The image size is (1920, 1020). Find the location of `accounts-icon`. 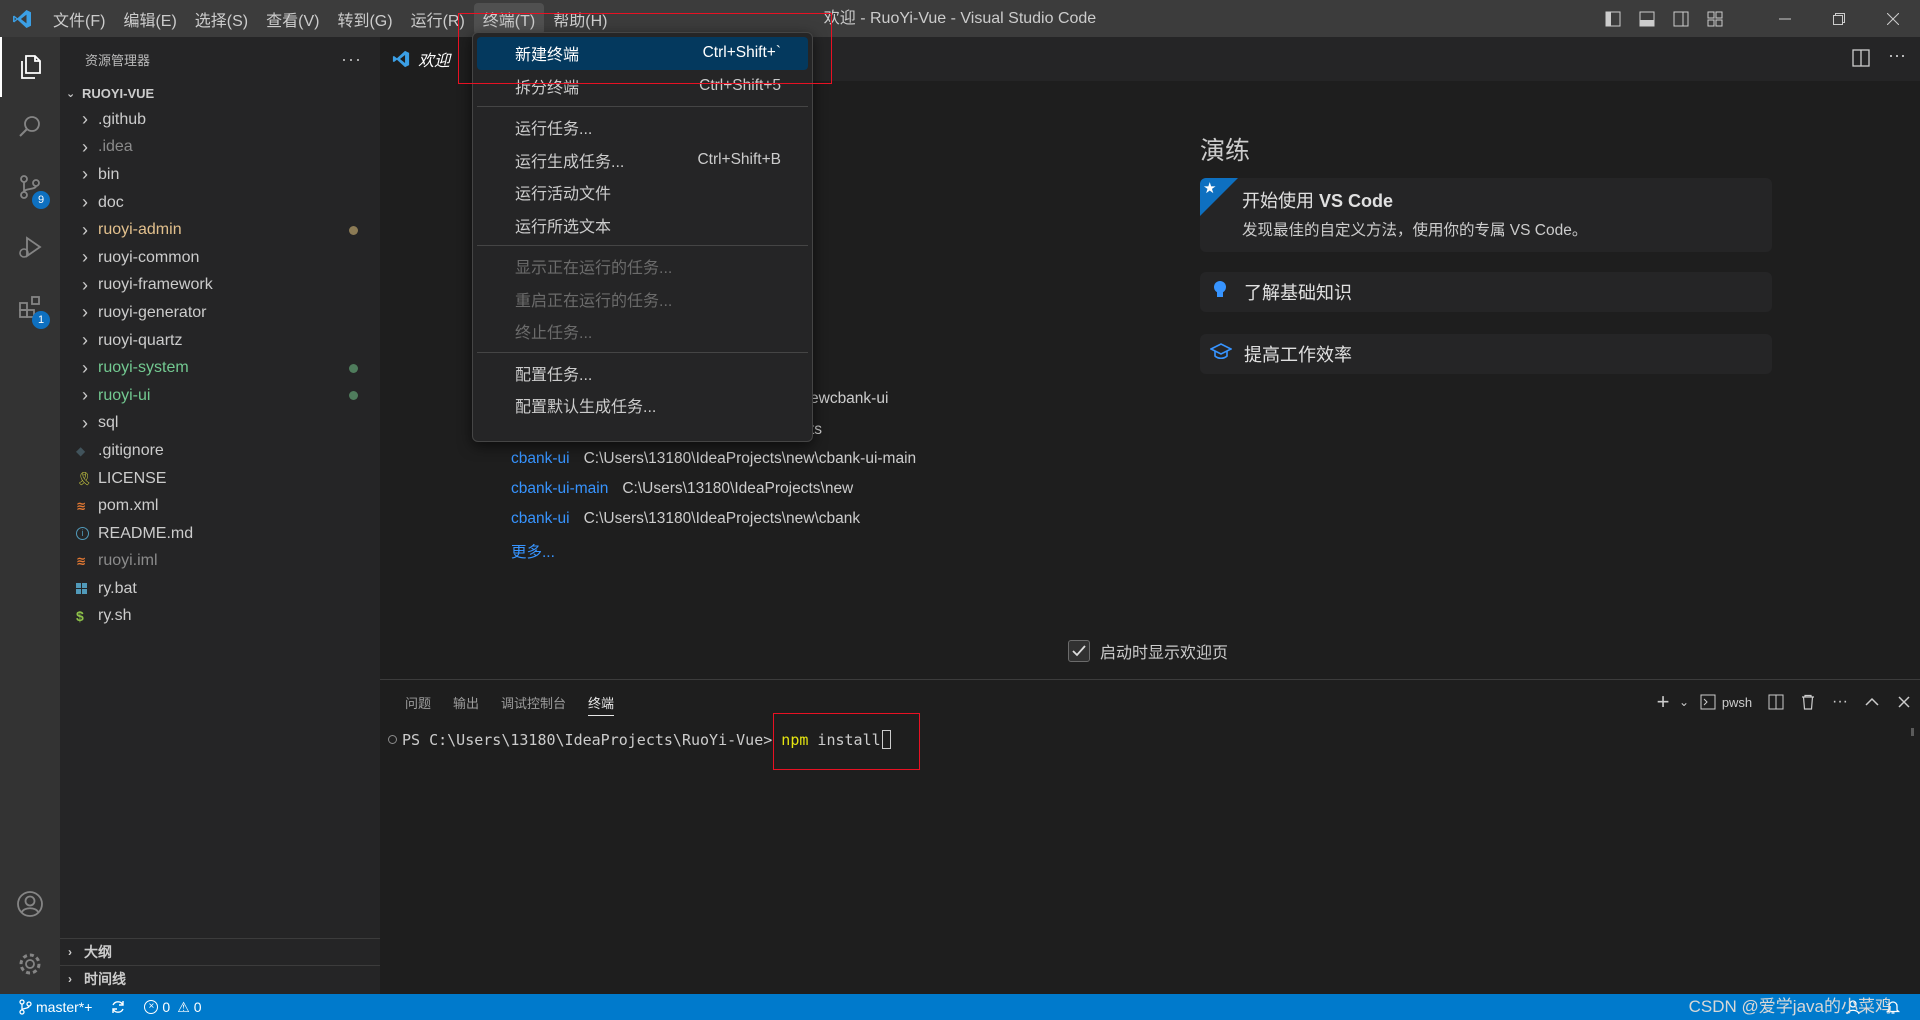

accounts-icon is located at coordinates (30, 904).